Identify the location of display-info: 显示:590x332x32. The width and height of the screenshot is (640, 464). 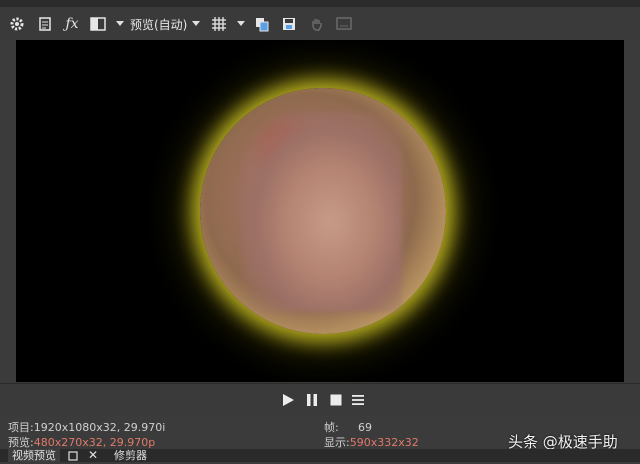
(371, 442).